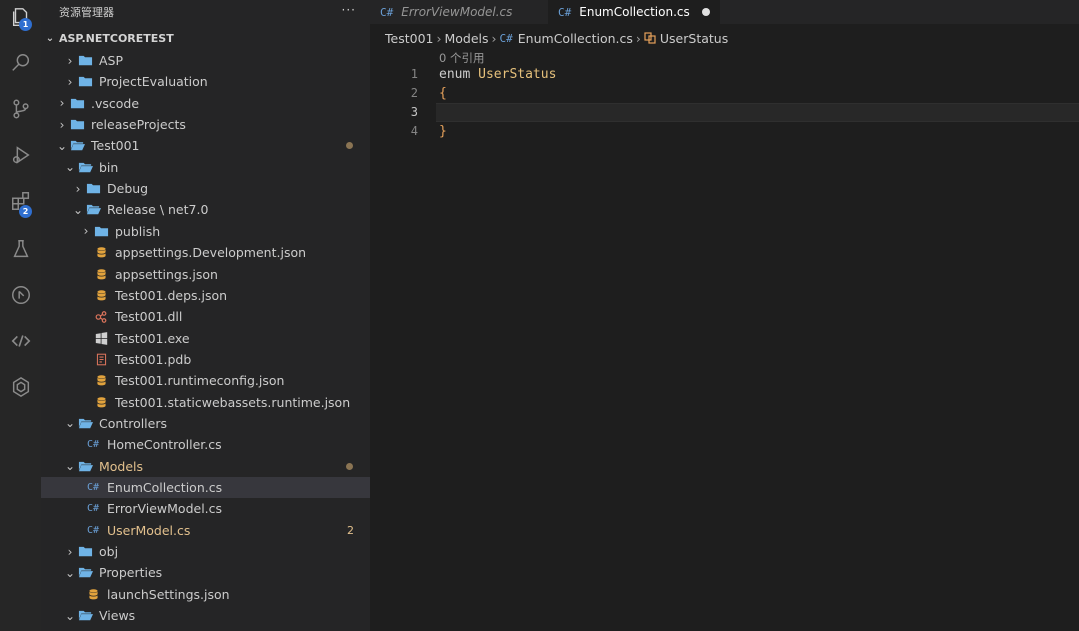 Image resolution: width=1079 pixels, height=631 pixels. What do you see at coordinates (116, 38) in the screenshot?
I see `workspace-name: ASP.NETCORETEST` at bounding box center [116, 38].